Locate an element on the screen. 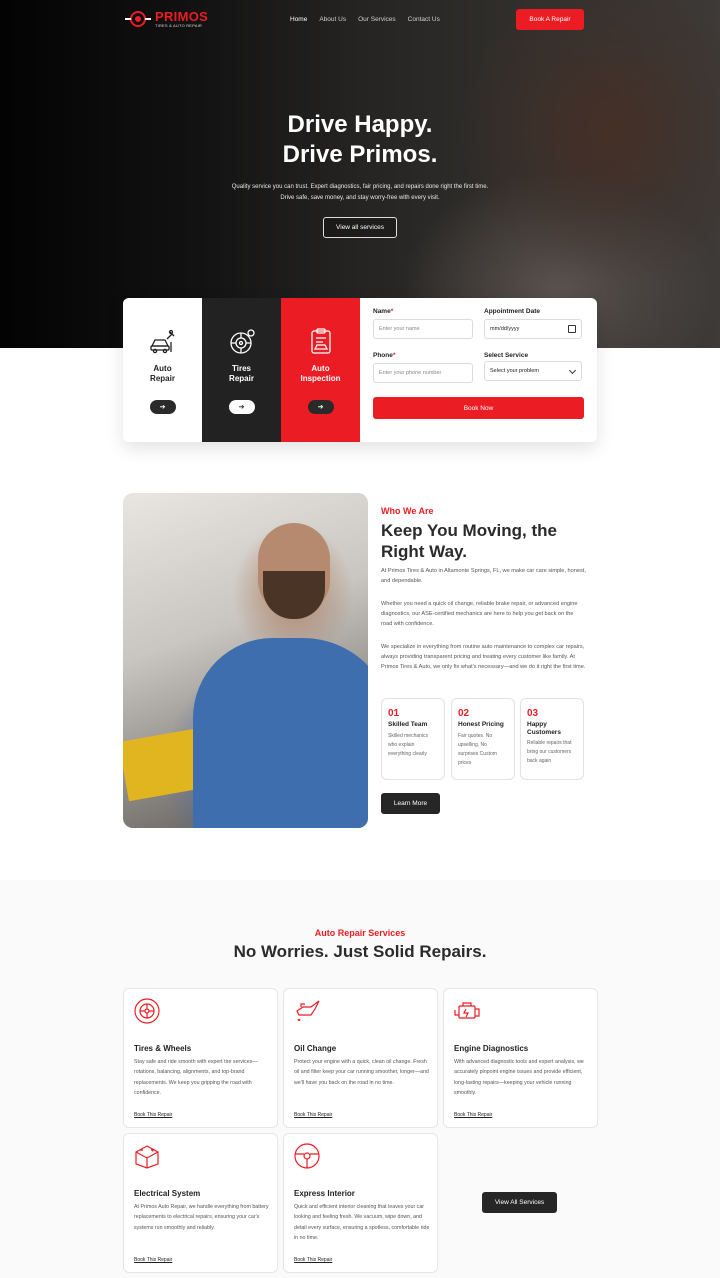  main-nav: Home About Us Our Services Contact Us is located at coordinates (365, 19).